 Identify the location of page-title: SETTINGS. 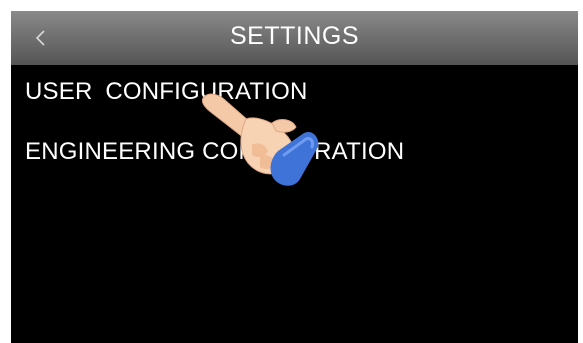
(294, 36).